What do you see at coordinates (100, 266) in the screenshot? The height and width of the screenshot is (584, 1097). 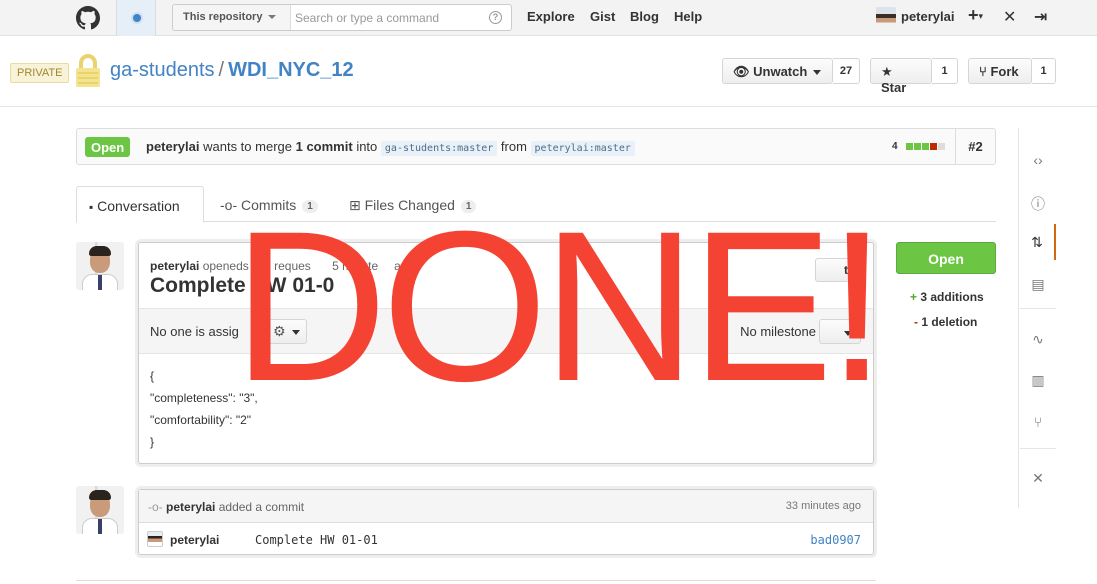 I see `author-avatar` at bounding box center [100, 266].